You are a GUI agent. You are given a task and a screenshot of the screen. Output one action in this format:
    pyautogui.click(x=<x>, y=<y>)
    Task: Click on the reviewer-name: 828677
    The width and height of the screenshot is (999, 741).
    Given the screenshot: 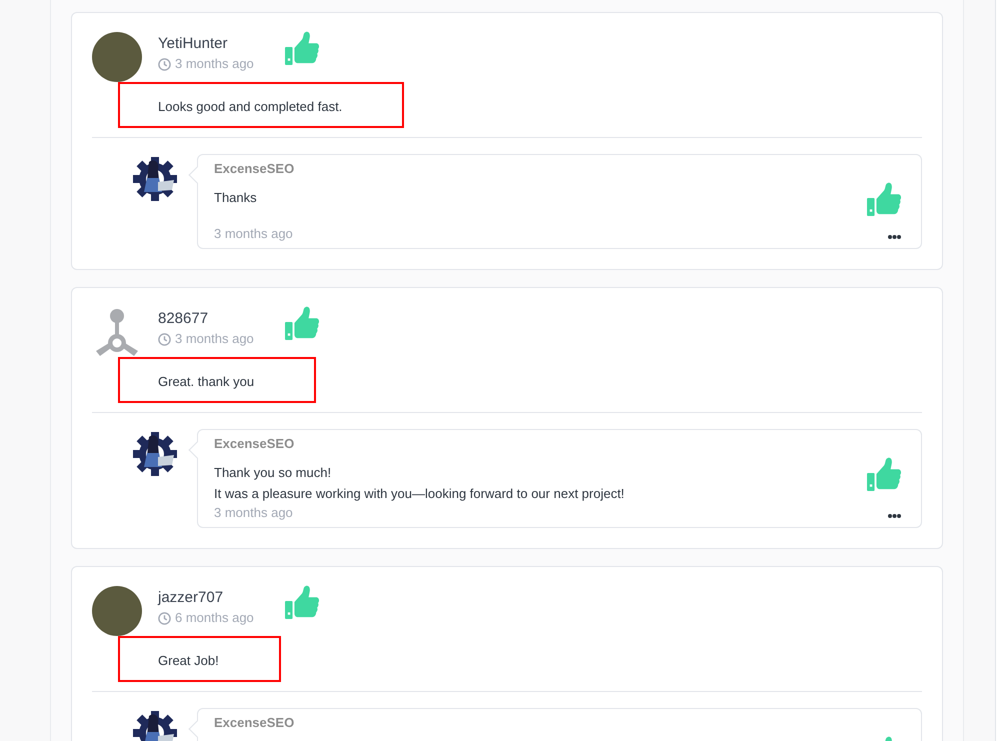 What is the action you would take?
    pyautogui.click(x=221, y=319)
    